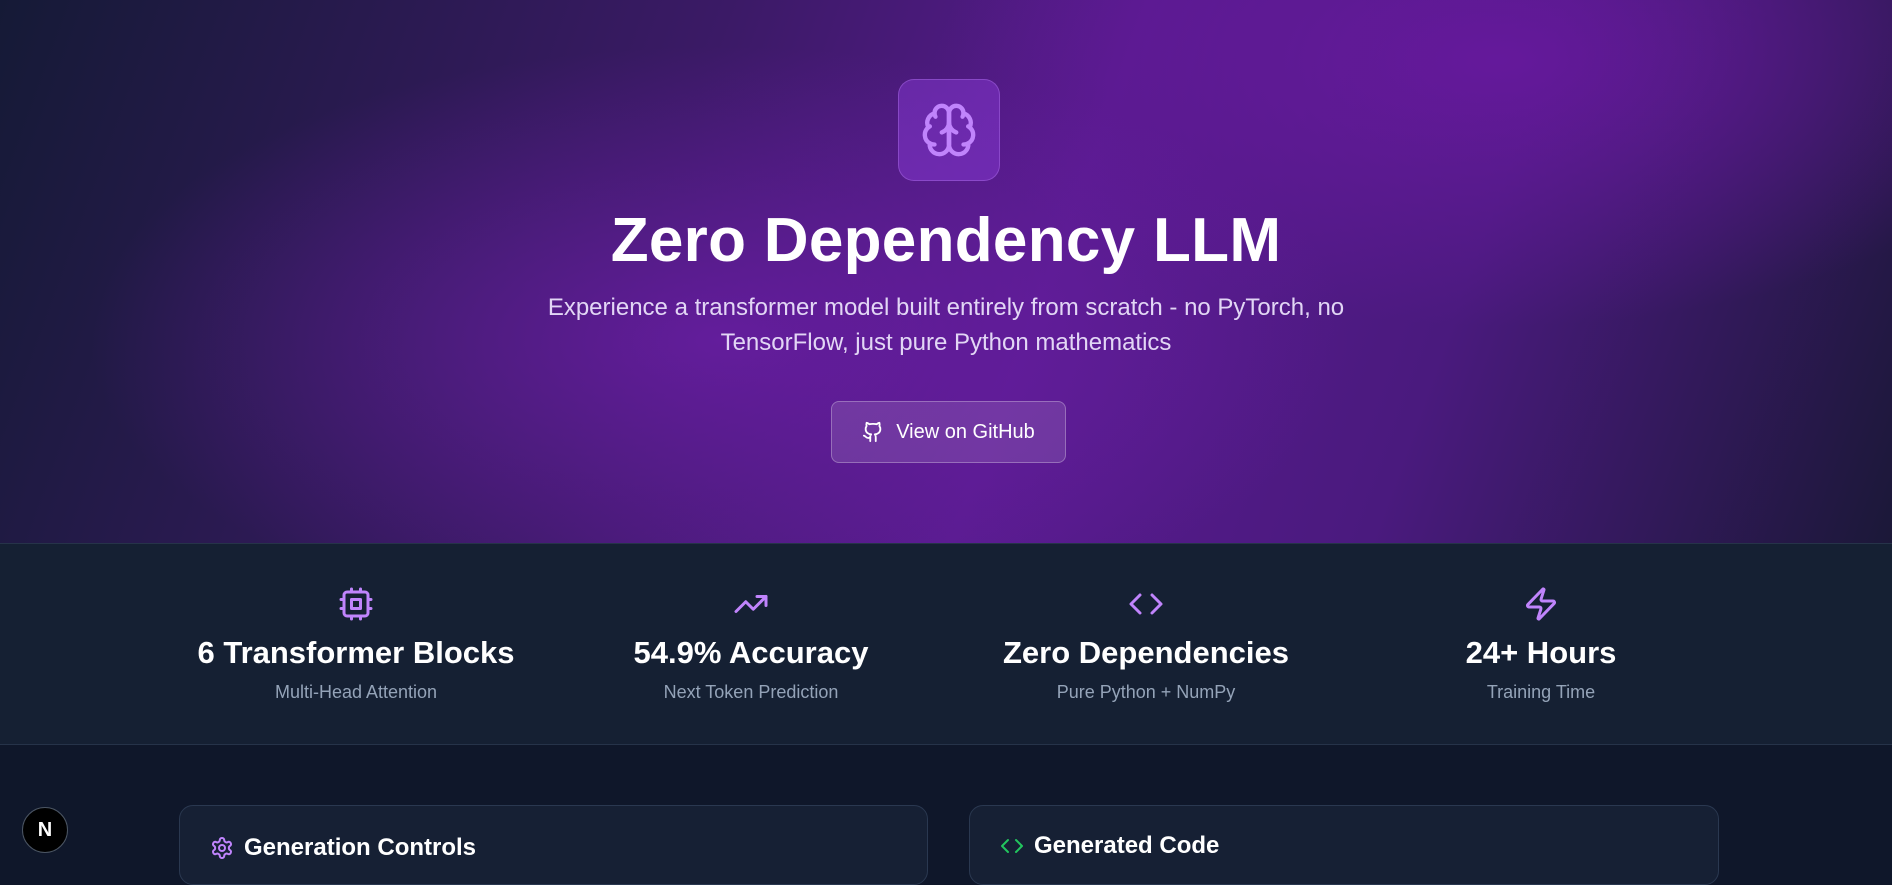  I want to click on github-button-label: View on GitHub, so click(965, 431).